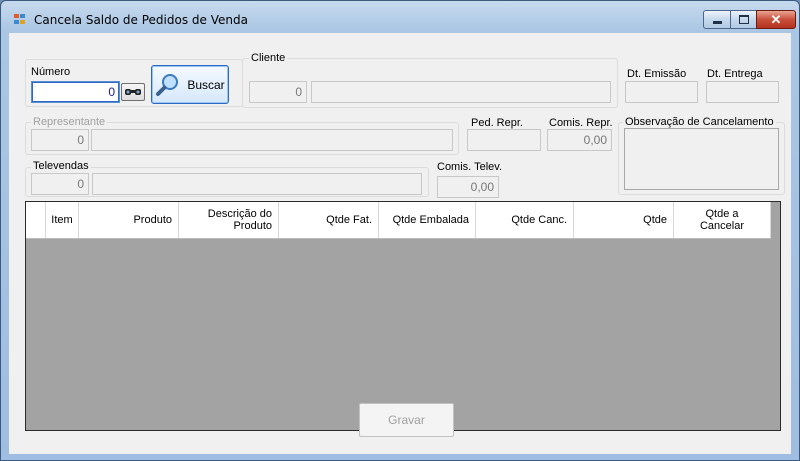 This screenshot has width=800, height=461. What do you see at coordinates (468, 187) in the screenshot?
I see `comis-telev-field: 0,00` at bounding box center [468, 187].